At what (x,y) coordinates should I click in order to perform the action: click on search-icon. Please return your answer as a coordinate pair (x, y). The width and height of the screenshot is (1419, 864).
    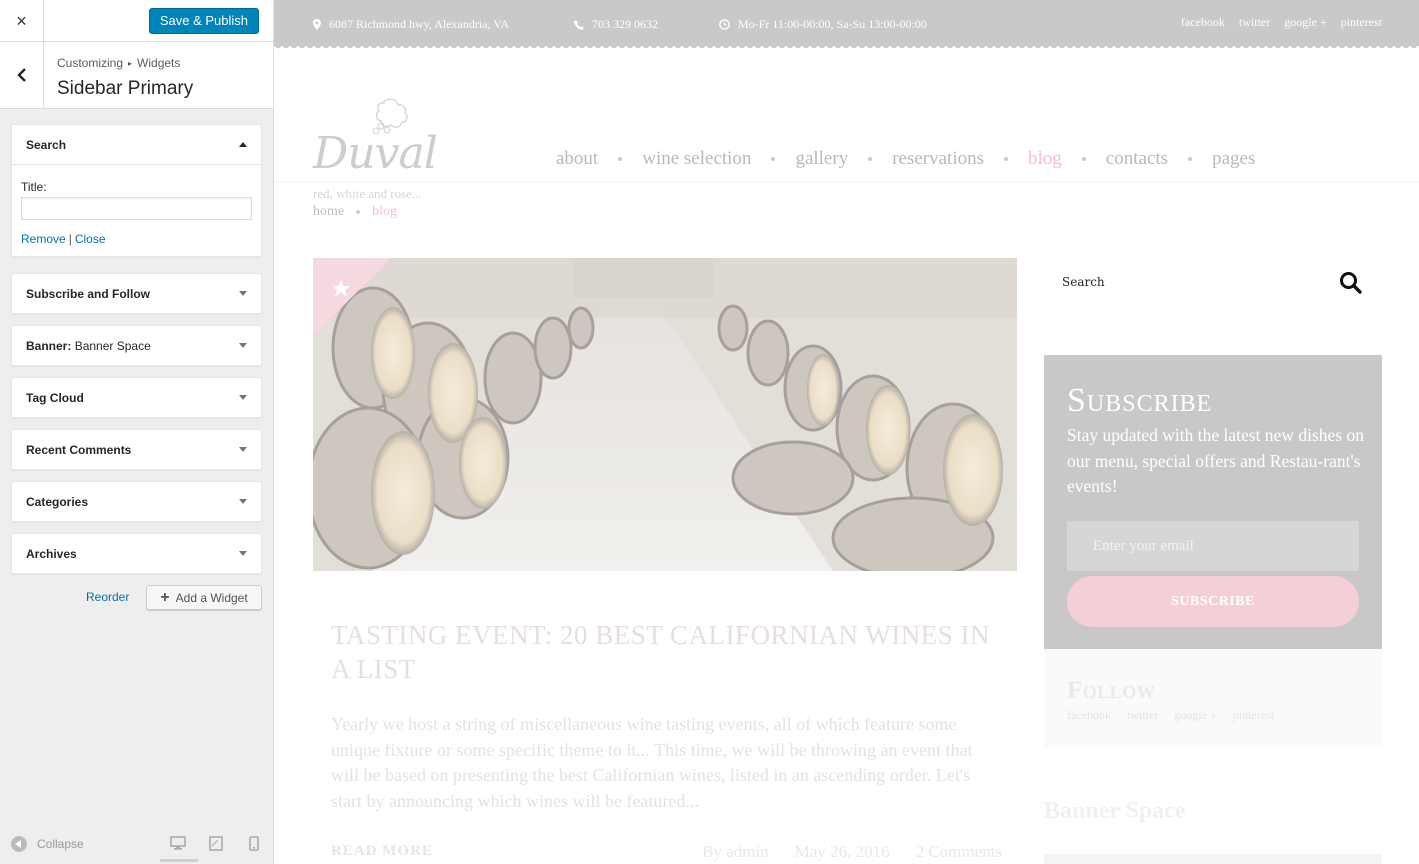
    Looking at the image, I should click on (1350, 282).